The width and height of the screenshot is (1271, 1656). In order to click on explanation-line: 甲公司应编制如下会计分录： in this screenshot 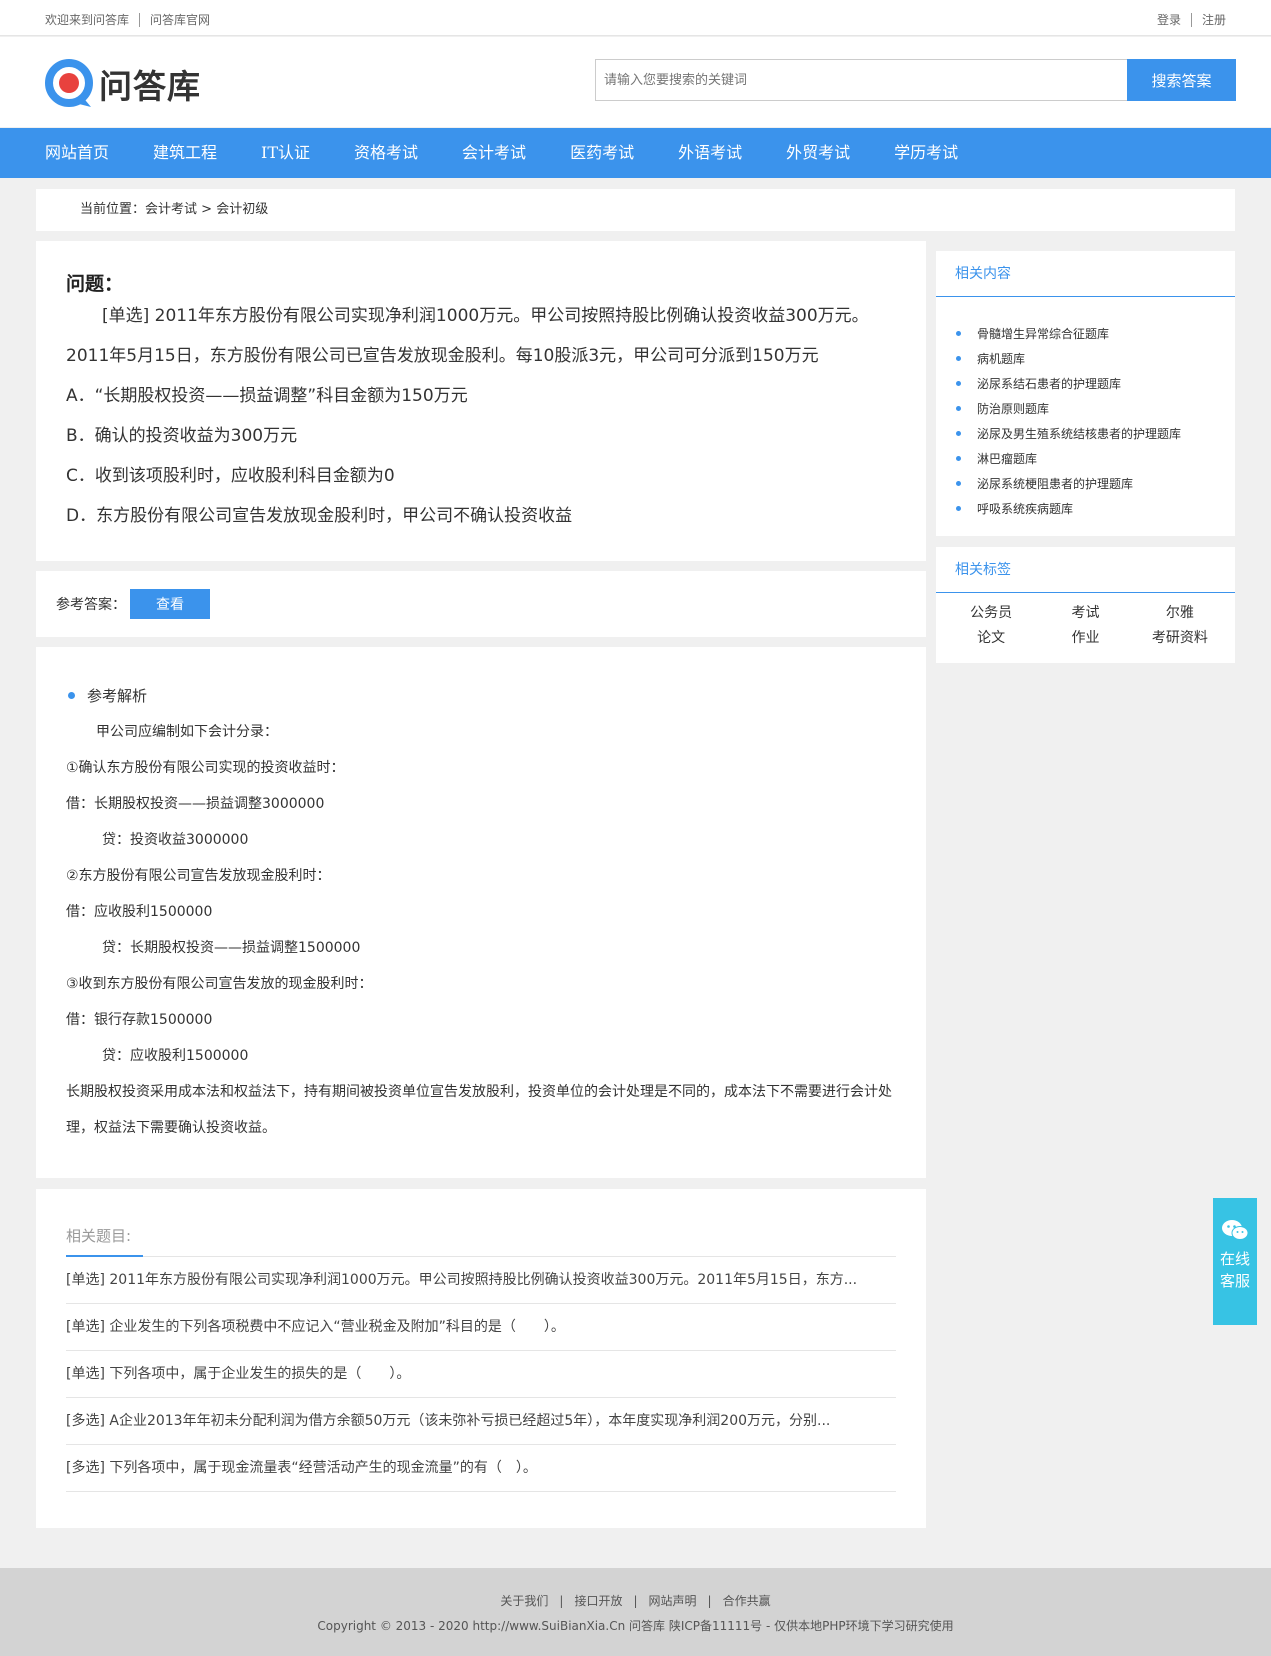, I will do `click(187, 732)`.